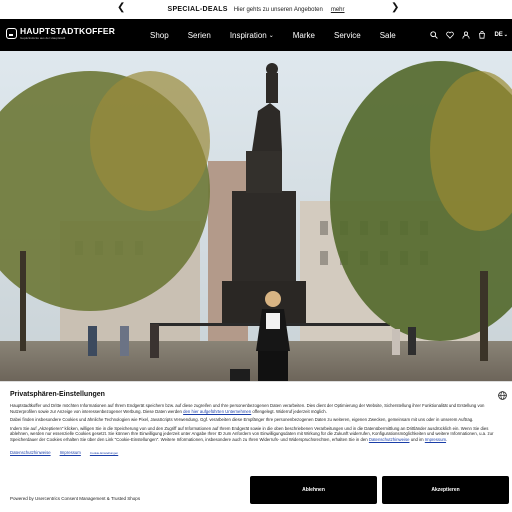  I want to click on cart-icon, so click(482, 35).